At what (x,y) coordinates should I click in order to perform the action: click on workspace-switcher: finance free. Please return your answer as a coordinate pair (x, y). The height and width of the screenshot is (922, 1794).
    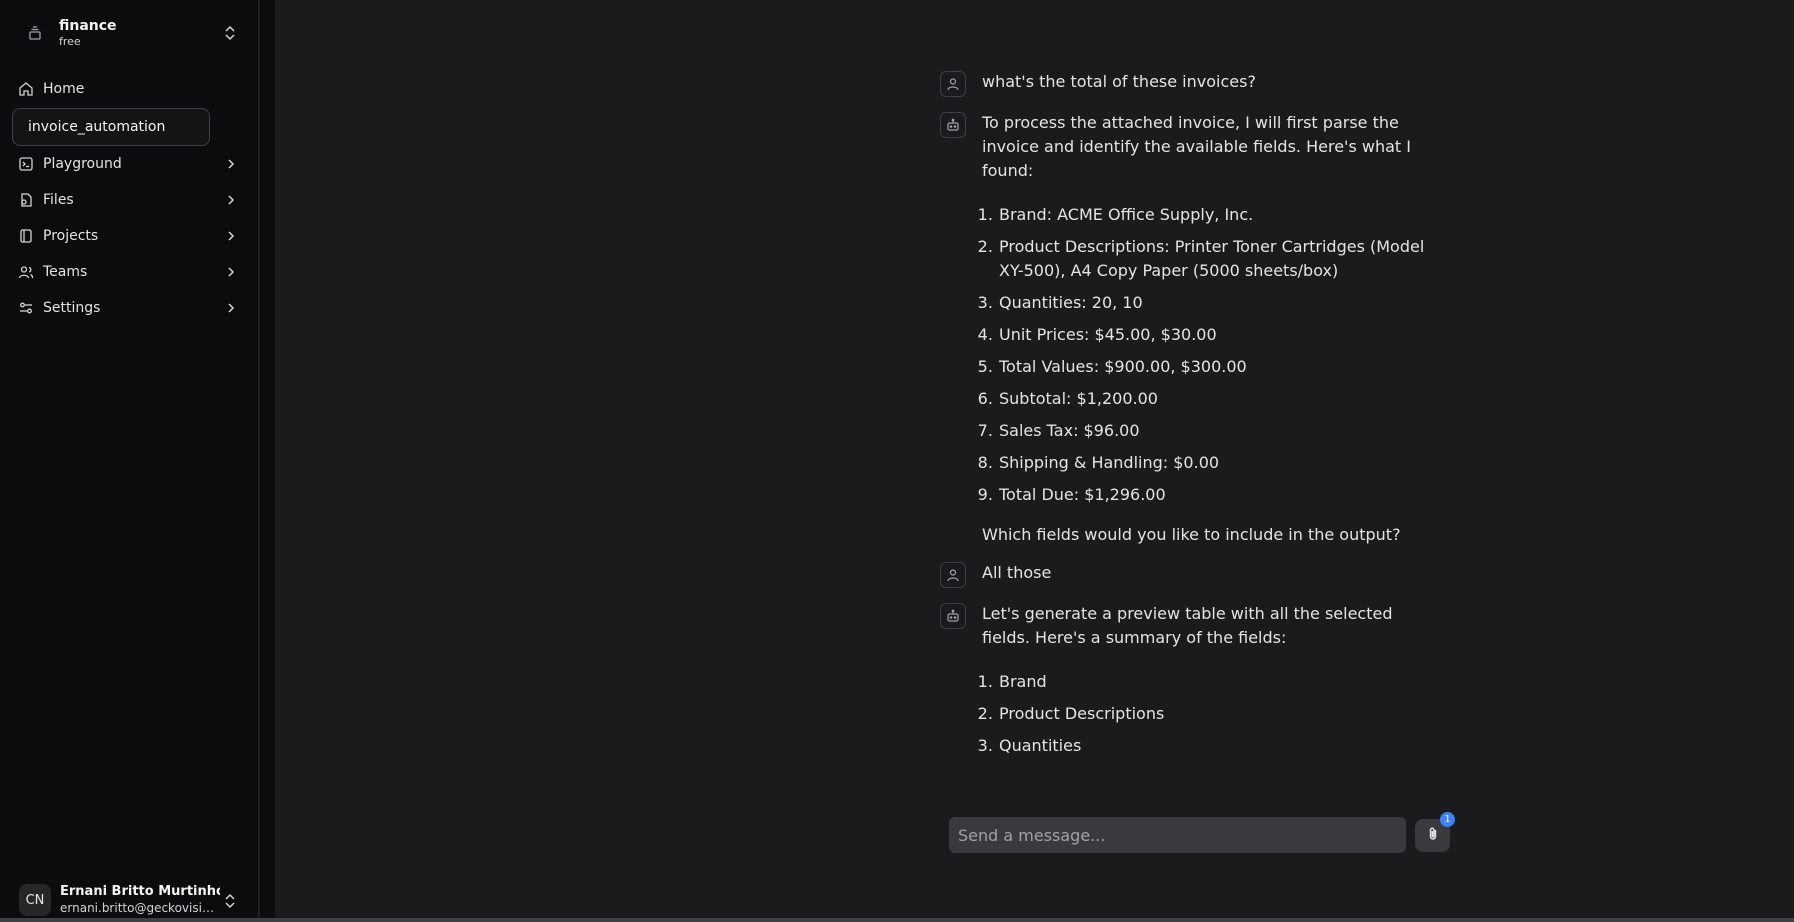
    Looking at the image, I should click on (129, 33).